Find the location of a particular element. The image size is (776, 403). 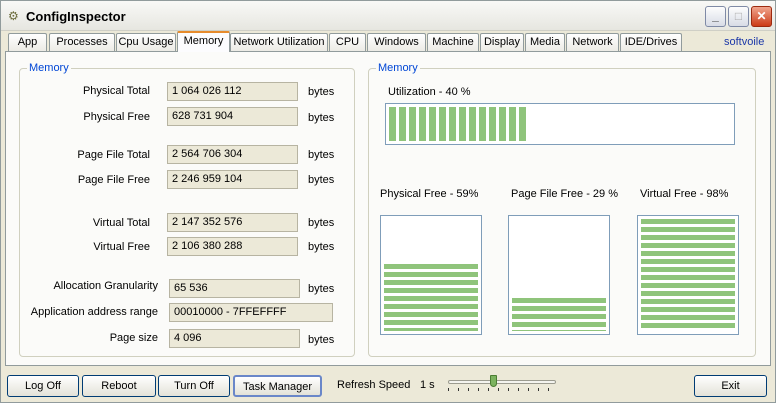

slider-ticks is located at coordinates (502, 389).